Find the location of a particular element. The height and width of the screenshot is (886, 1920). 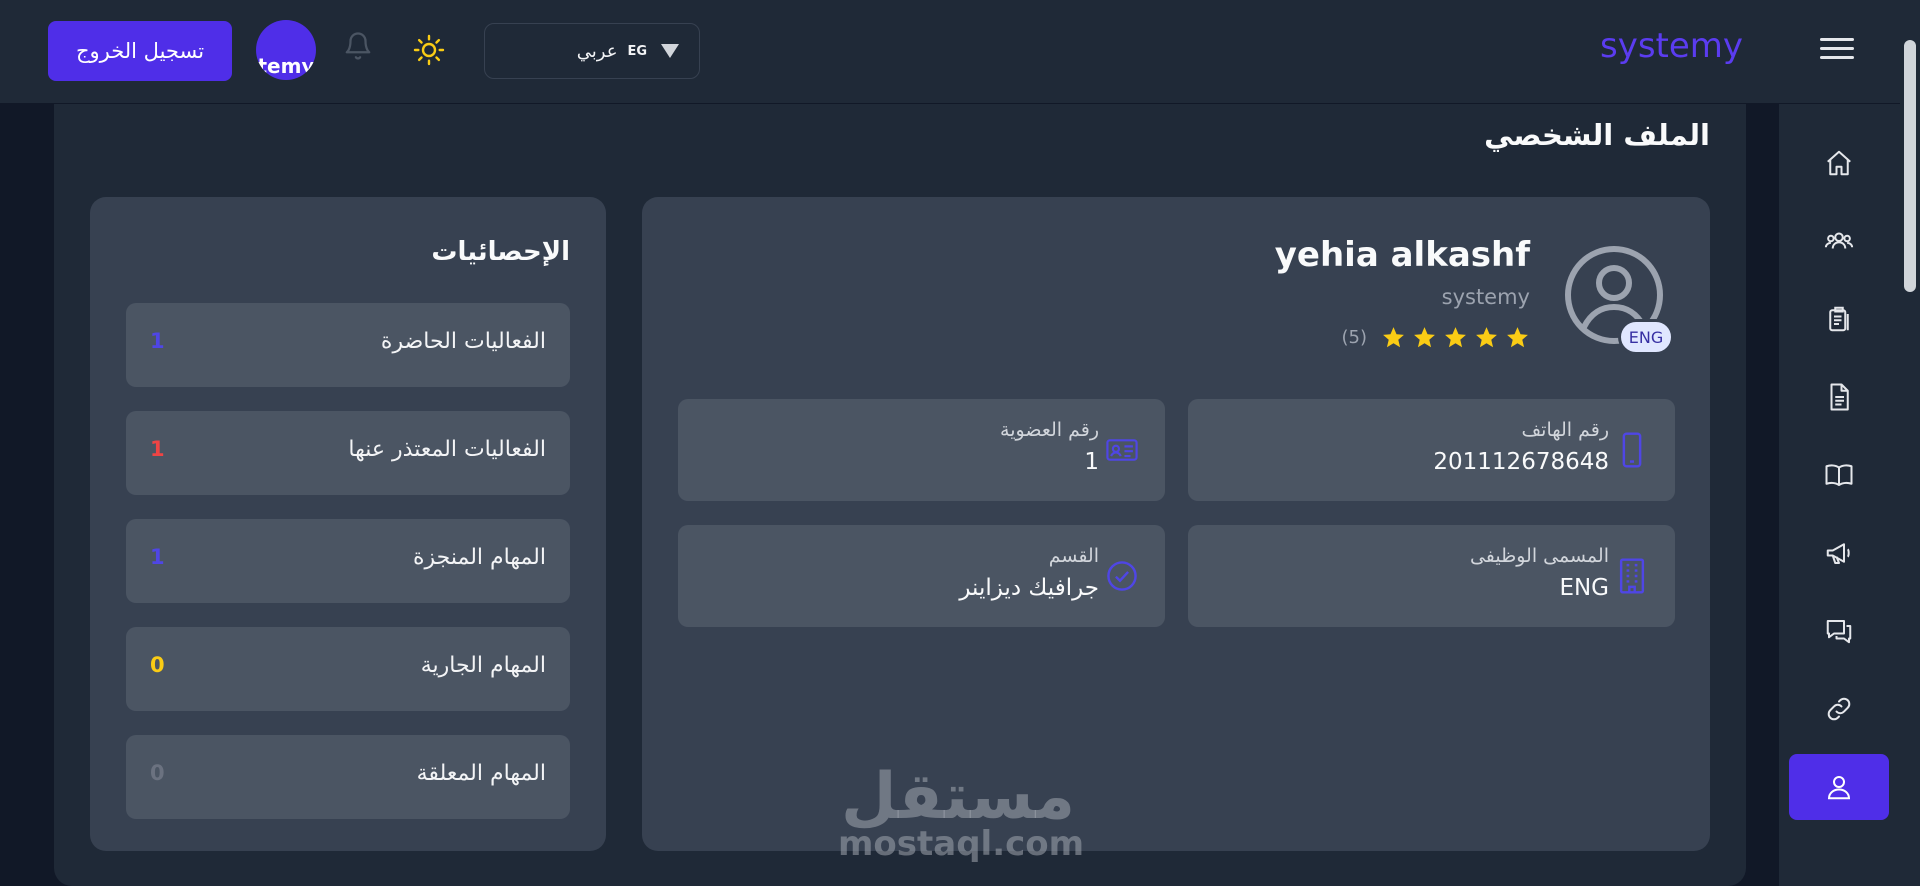

sidebar-item-chat is located at coordinates (1839, 631).